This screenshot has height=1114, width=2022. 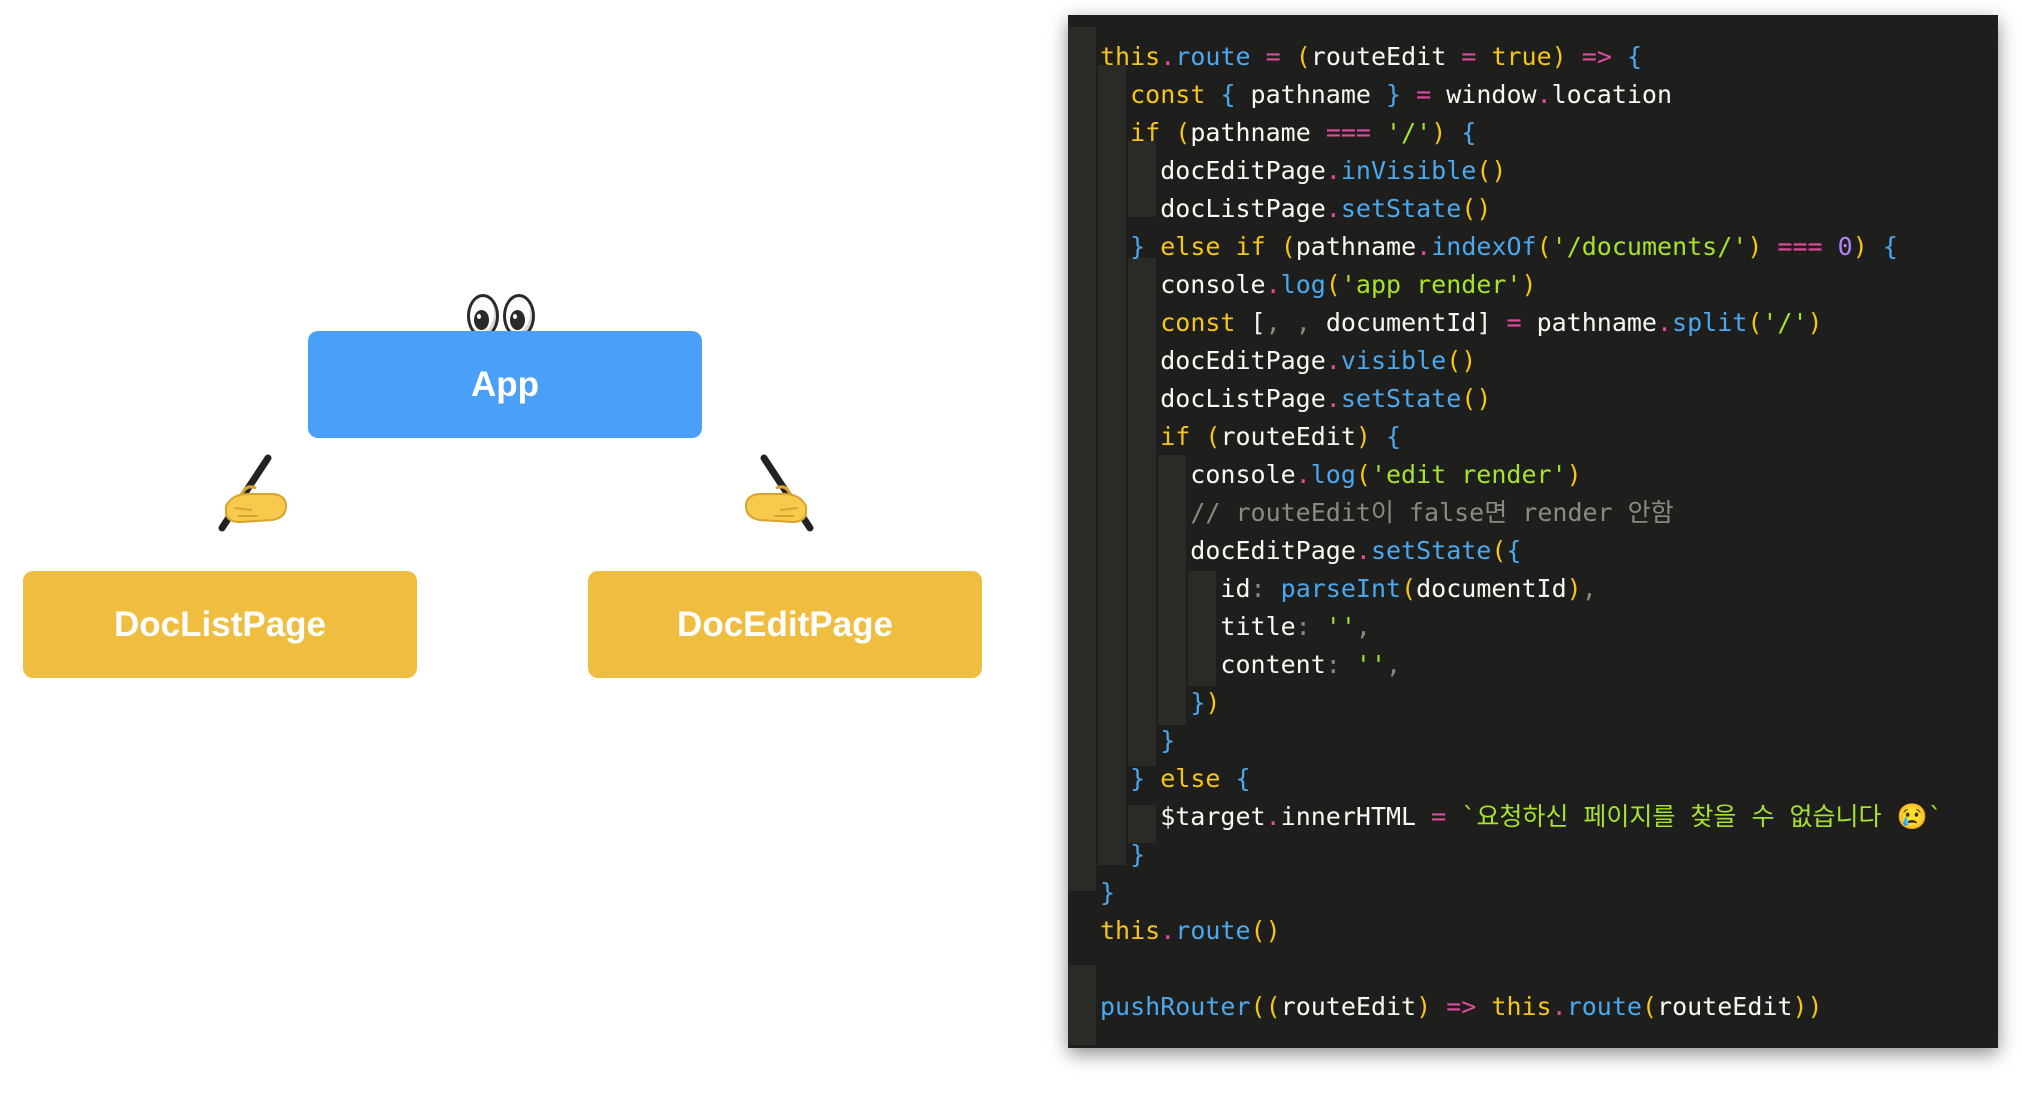 What do you see at coordinates (1251, 664) in the screenshot?
I see `code-line: content: '',` at bounding box center [1251, 664].